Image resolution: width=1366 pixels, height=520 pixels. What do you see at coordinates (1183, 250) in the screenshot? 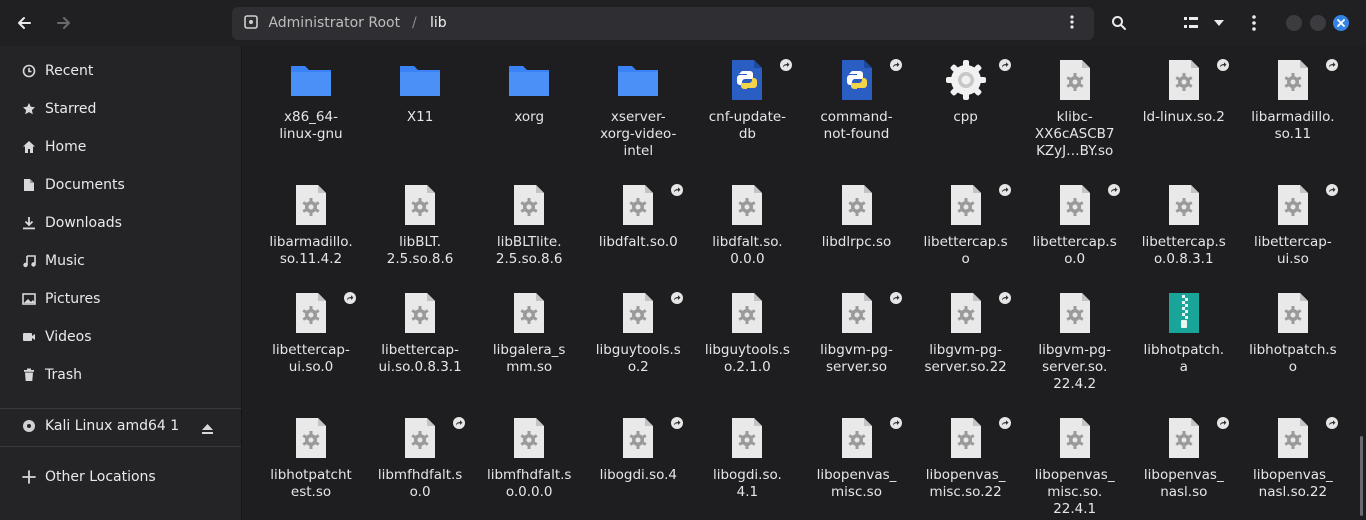
I see `file-name: libettercap.s o.0.8.3.1` at bounding box center [1183, 250].